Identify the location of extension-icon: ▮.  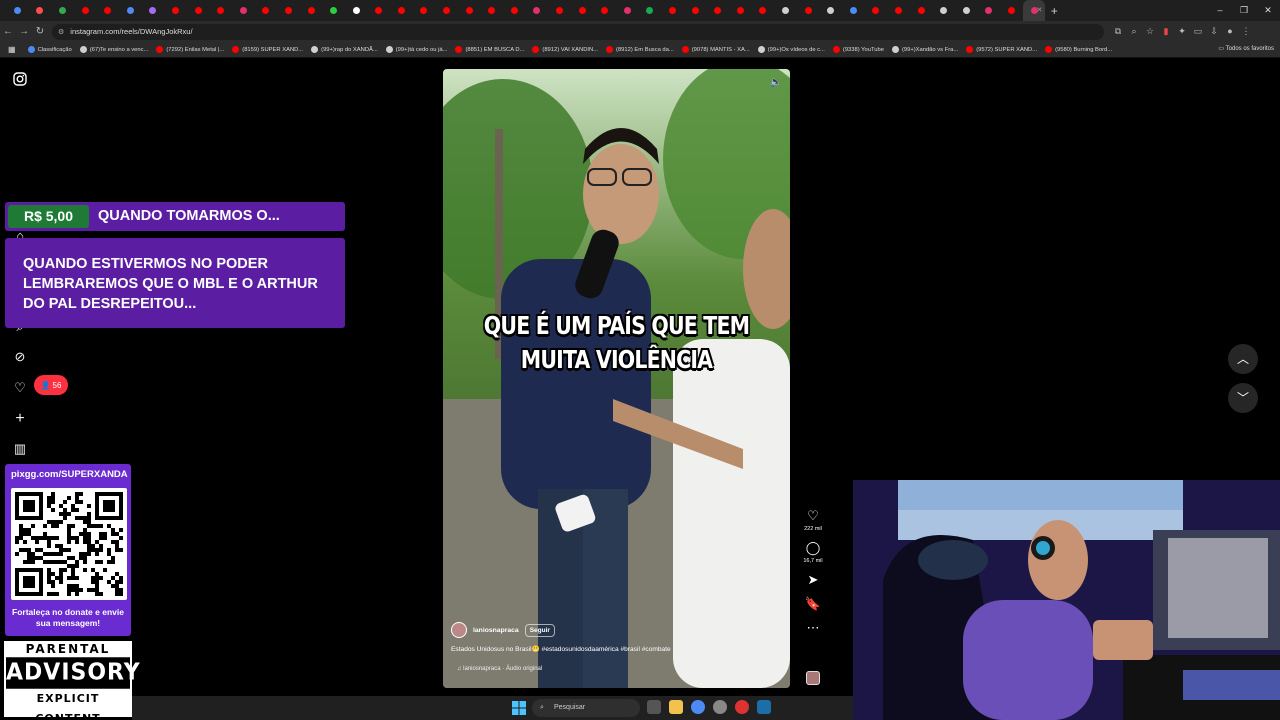
(1166, 31).